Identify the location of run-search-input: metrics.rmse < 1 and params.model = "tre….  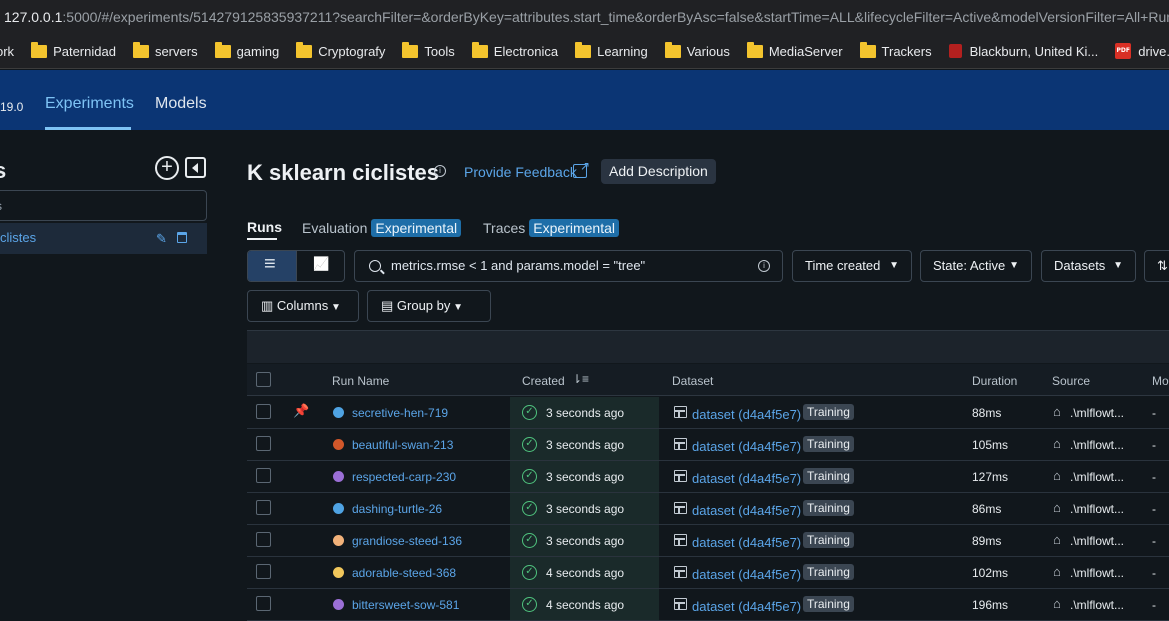
(568, 266).